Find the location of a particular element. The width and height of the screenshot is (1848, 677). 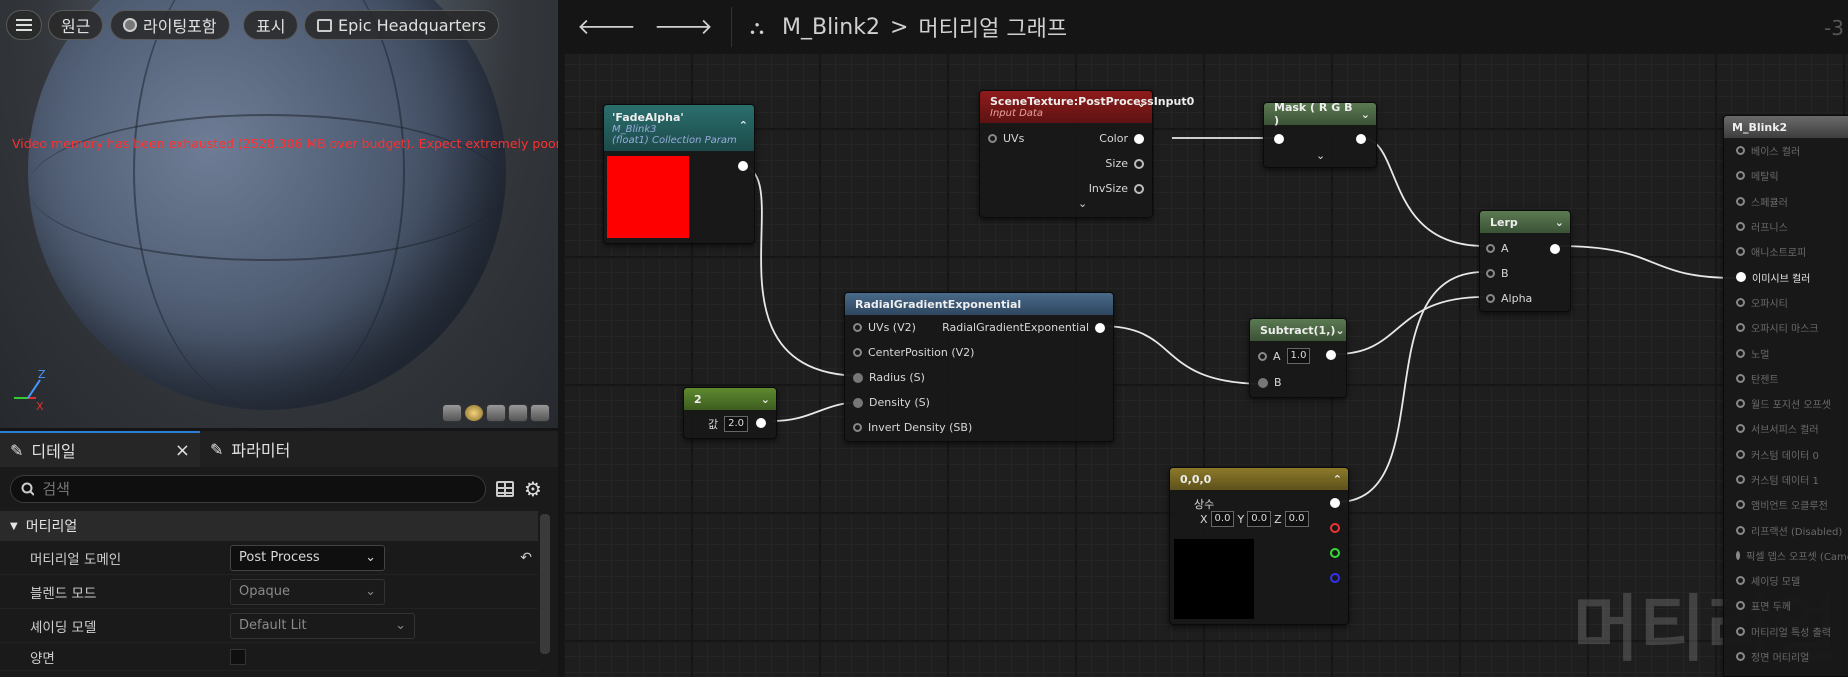

result-pin-row: 정면 머티리얼 is located at coordinates (1786, 656).